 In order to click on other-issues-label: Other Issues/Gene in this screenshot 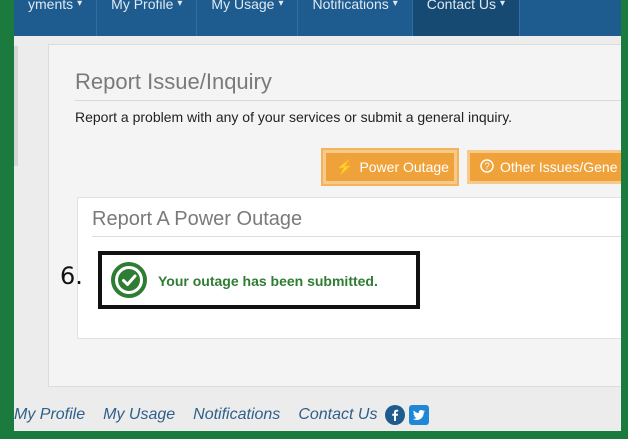, I will do `click(559, 167)`.